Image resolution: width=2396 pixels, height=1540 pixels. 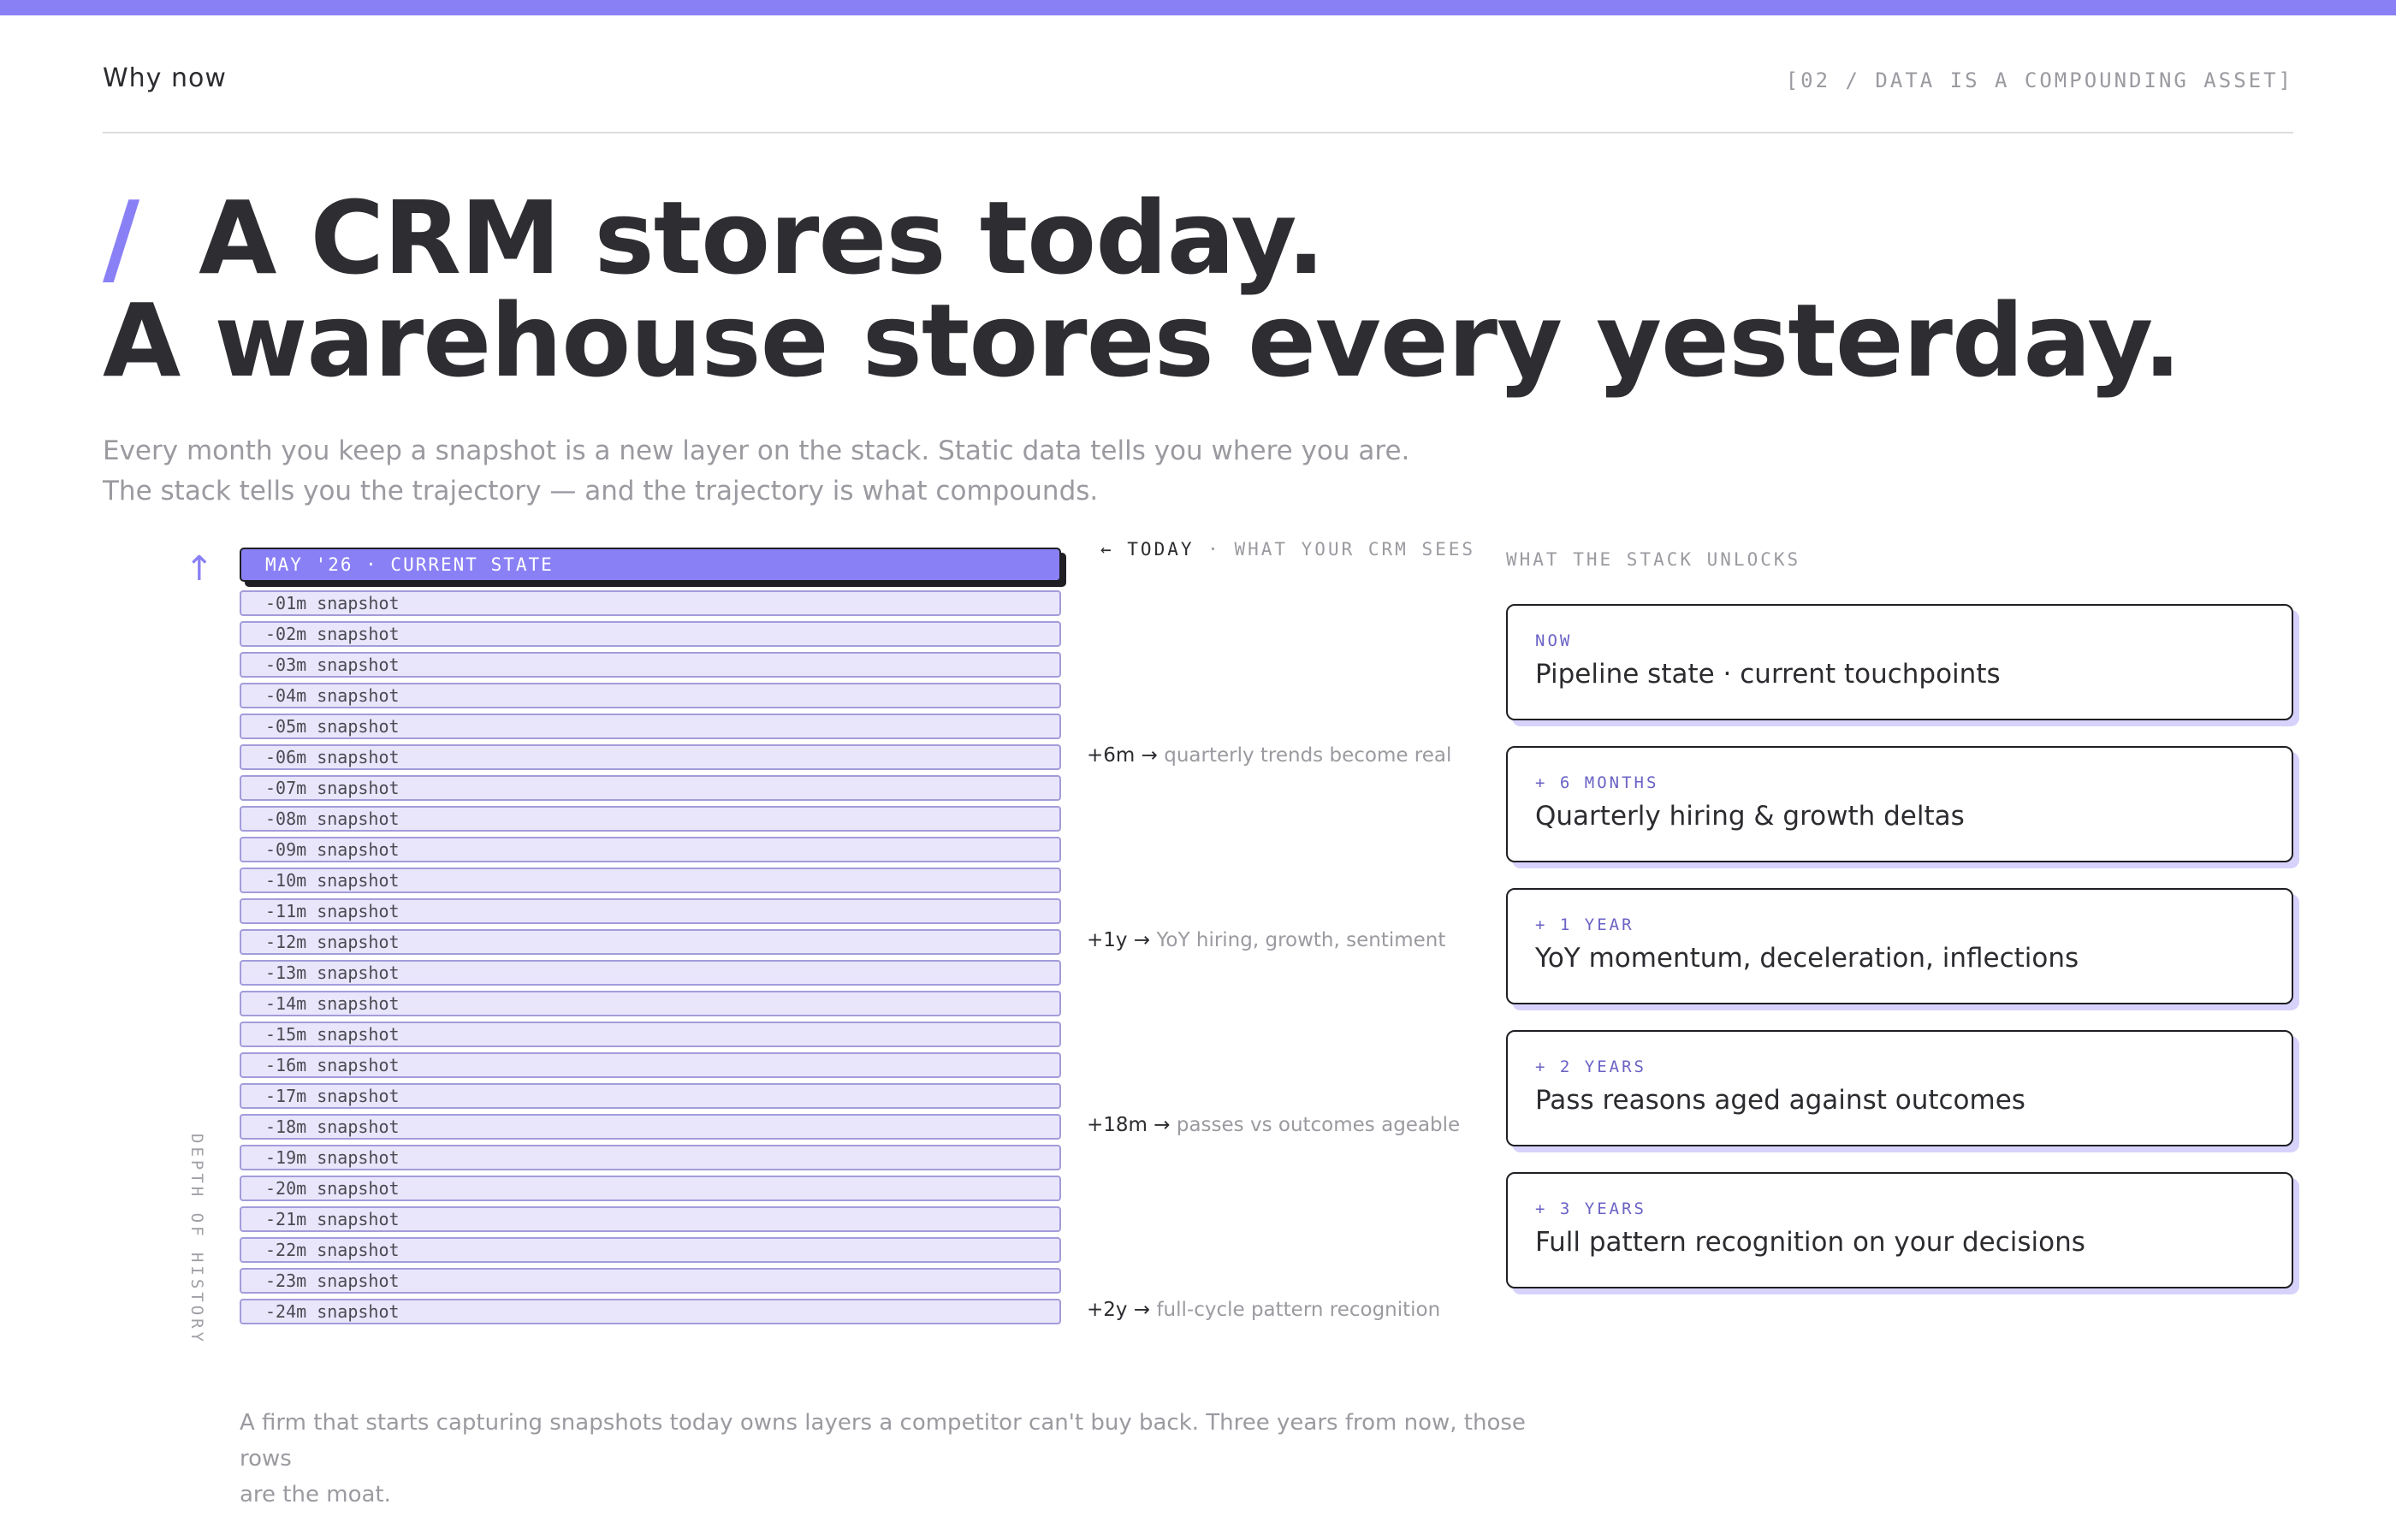 I want to click on card-tag: + 2 YEARS, so click(x=1590, y=1066).